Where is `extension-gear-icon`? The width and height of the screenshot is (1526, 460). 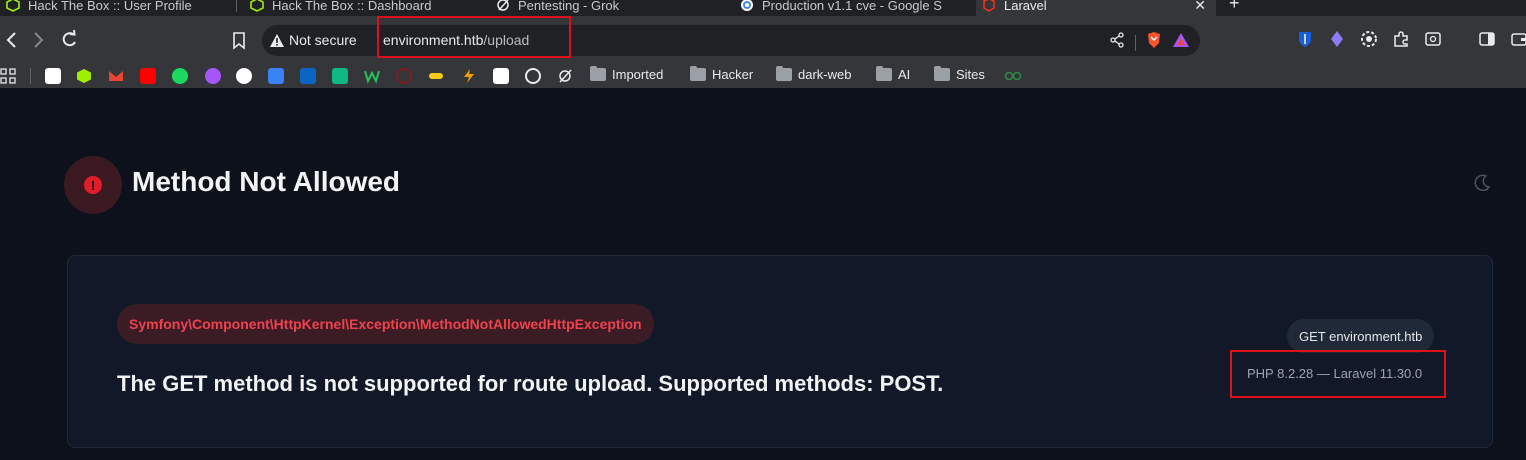
extension-gear-icon is located at coordinates (1369, 39).